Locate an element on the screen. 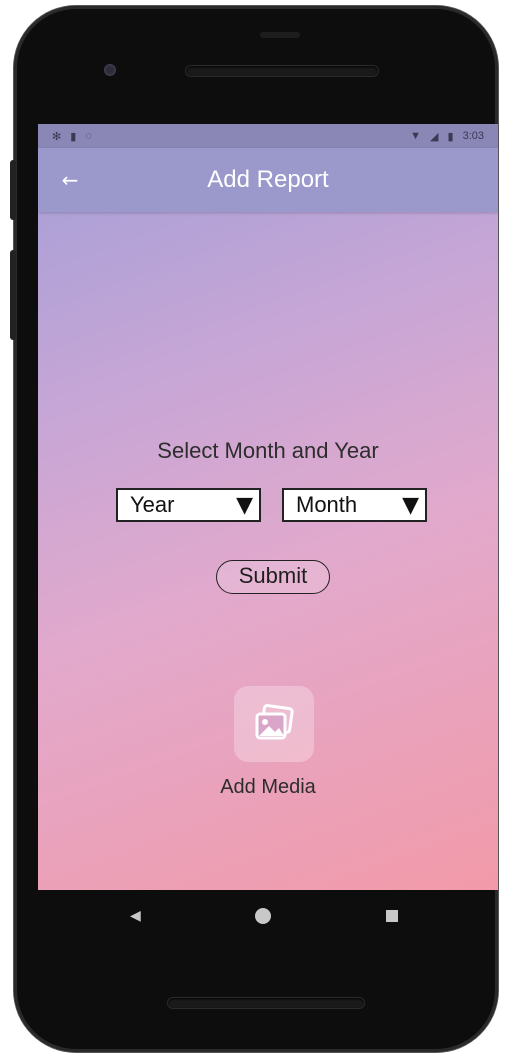  year-select: Year ▼ is located at coordinates (188, 505).